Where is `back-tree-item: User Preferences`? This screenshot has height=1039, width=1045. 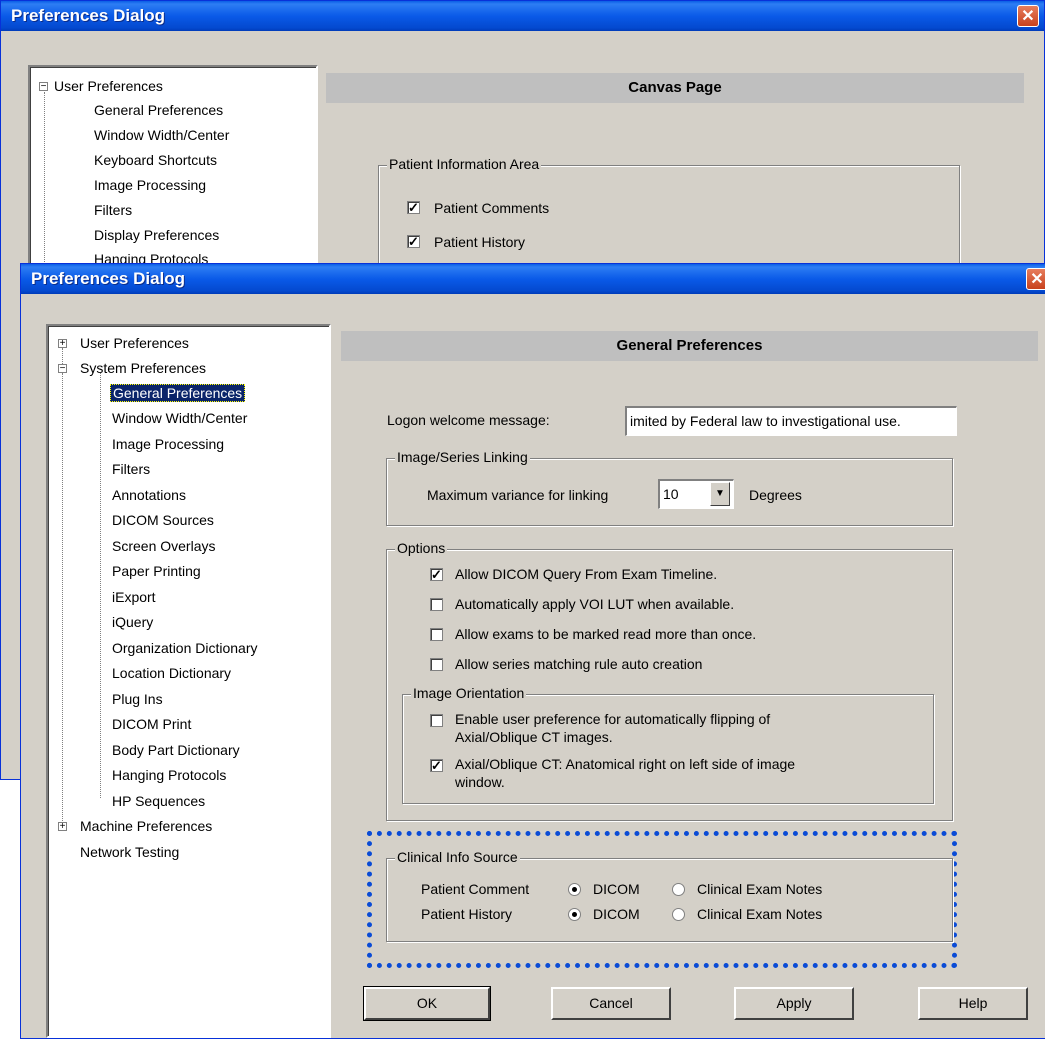
back-tree-item: User Preferences is located at coordinates (108, 86).